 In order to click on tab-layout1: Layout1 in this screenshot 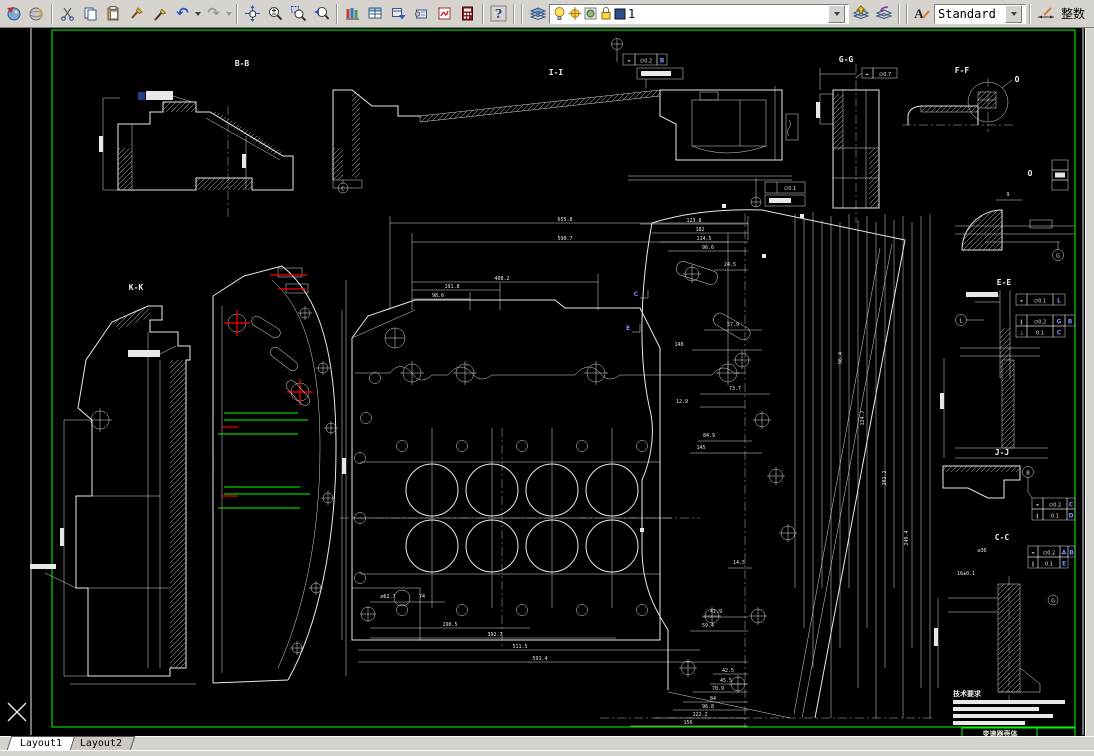, I will do `click(41, 743)`.